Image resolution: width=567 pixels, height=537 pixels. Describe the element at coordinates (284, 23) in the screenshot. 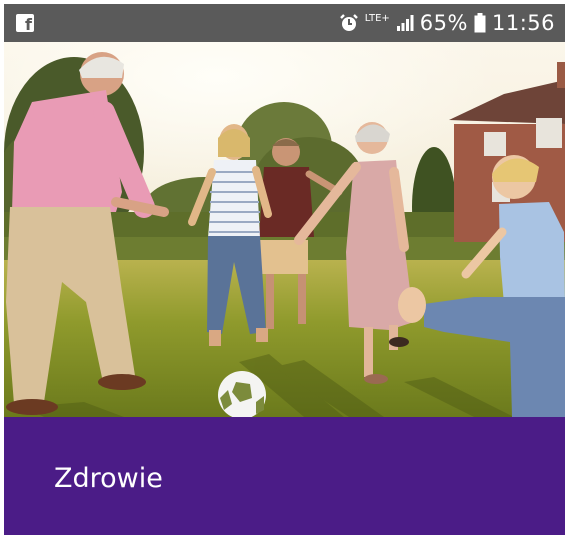

I see `status-bar: f LTE+ 65% 11:56` at that location.